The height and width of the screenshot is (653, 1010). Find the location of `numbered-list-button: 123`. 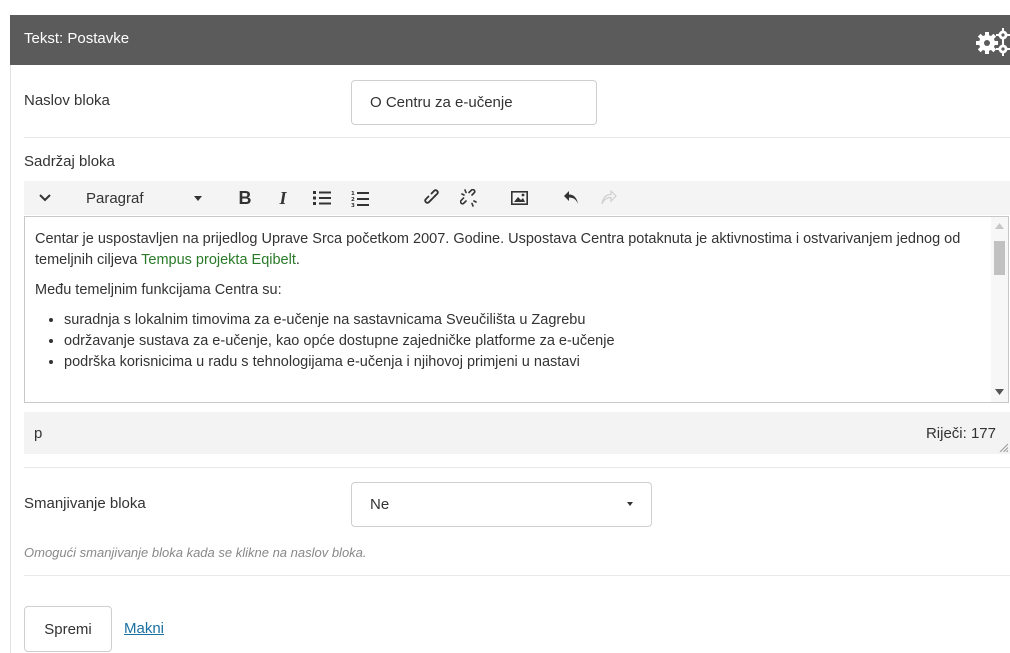

numbered-list-button: 123 is located at coordinates (360, 198).